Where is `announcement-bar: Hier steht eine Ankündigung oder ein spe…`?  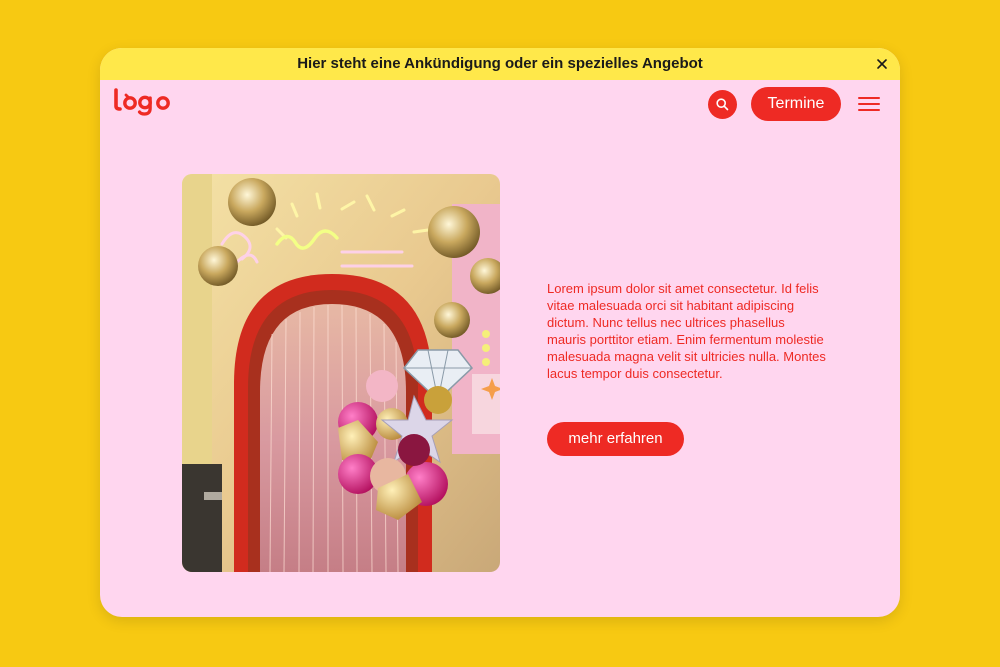
announcement-bar: Hier steht eine Ankündigung oder ein spe… is located at coordinates (500, 64).